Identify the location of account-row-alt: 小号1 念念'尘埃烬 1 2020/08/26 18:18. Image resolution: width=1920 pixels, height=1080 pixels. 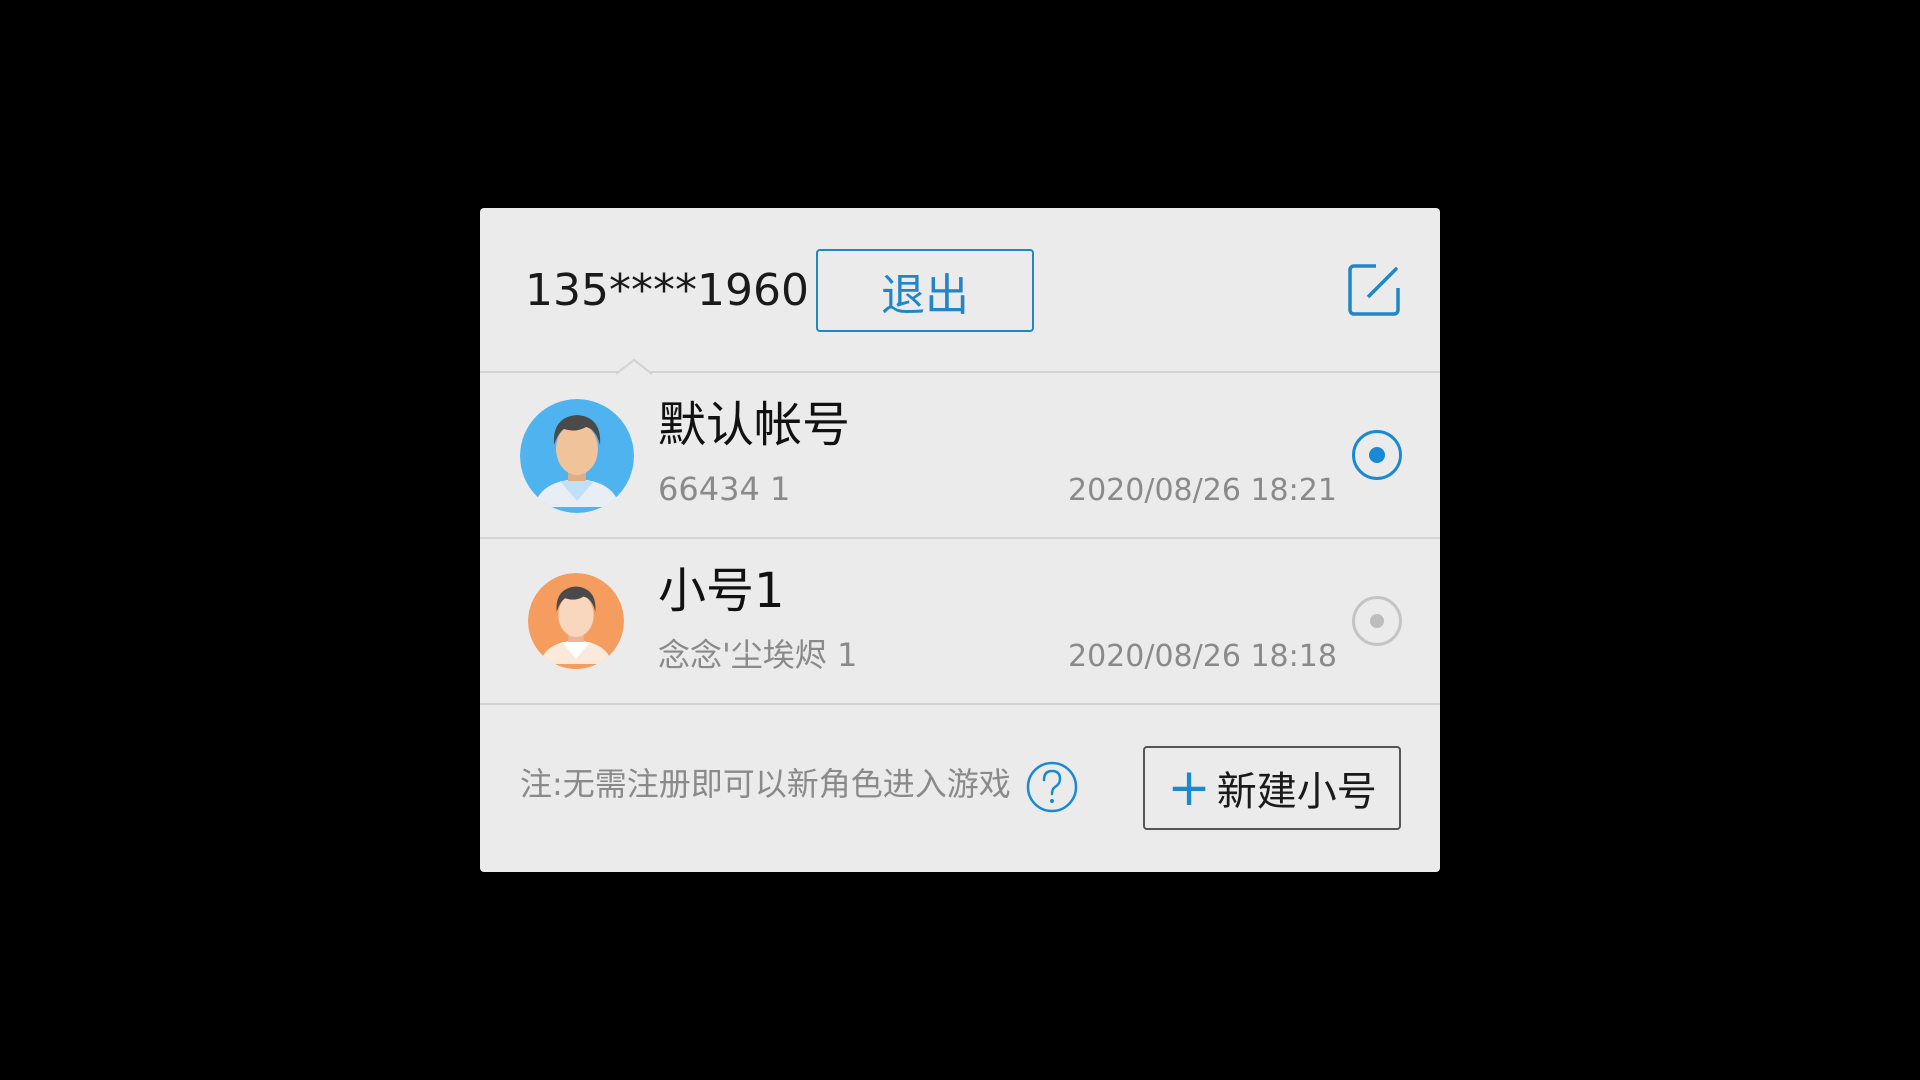
(960, 622).